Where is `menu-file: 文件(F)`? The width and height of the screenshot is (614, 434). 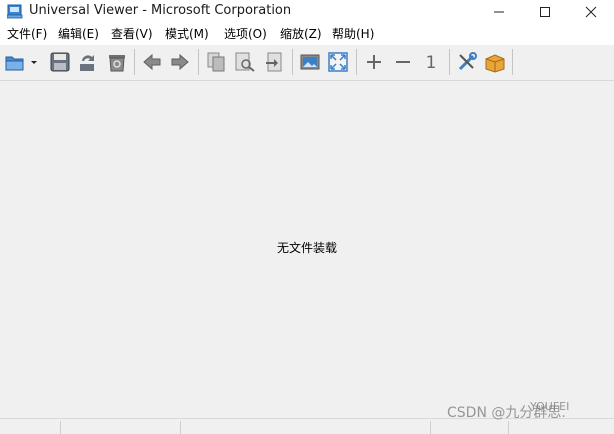 menu-file: 文件(F) is located at coordinates (27, 34).